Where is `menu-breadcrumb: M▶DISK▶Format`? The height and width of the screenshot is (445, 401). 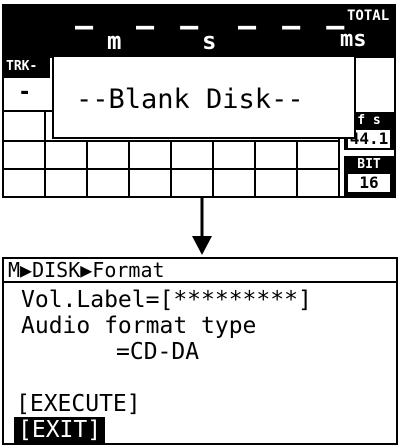
menu-breadcrumb: M▶DISK▶Format is located at coordinates (200, 271).